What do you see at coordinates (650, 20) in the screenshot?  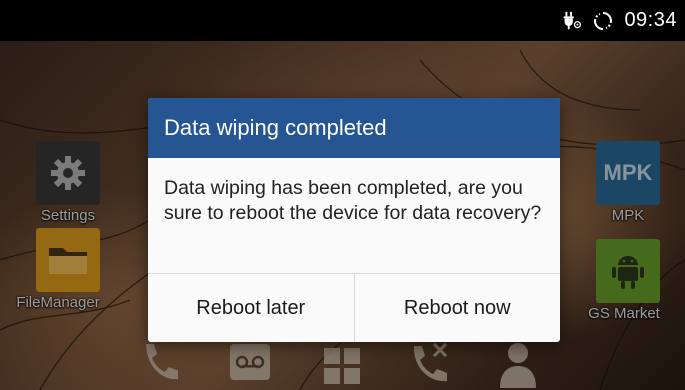 I see `status-clock: 09:34` at bounding box center [650, 20].